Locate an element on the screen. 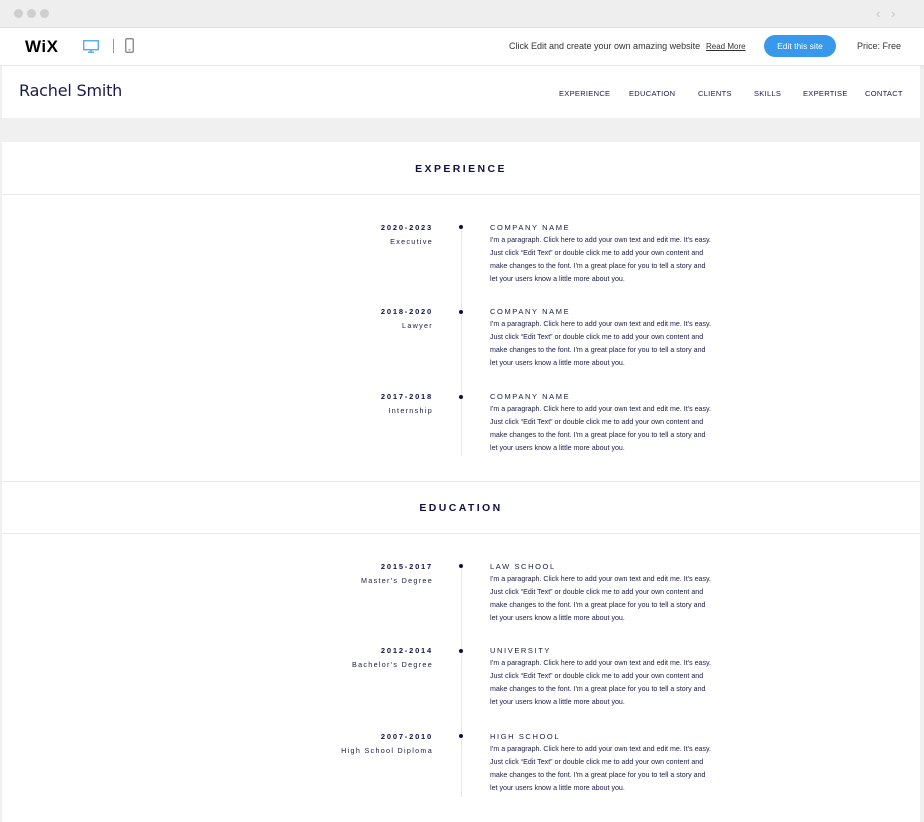  browser-toolbar: ‹ › is located at coordinates (462, 14).